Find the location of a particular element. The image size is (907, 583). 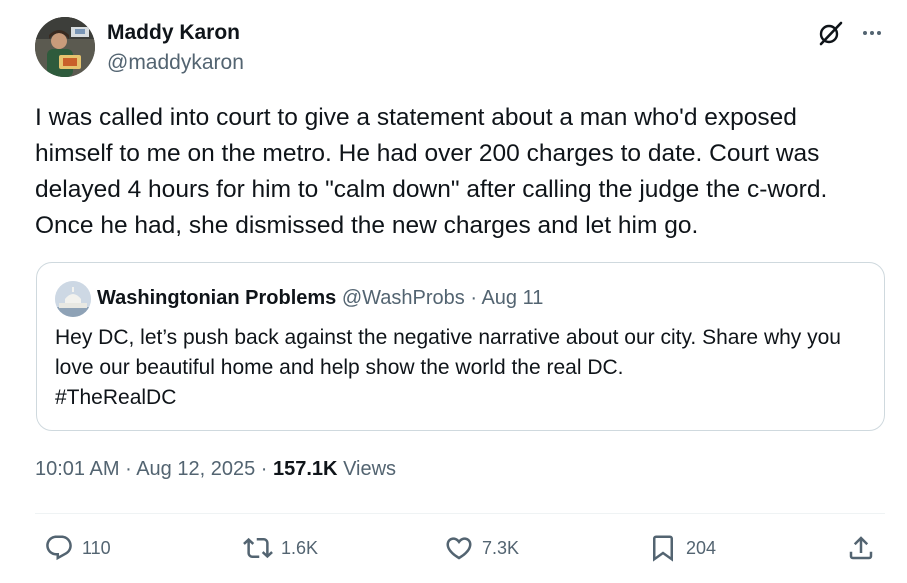

tweet-meta: 10:01 AM · Aug 12, 2025 · 157.1K Views is located at coordinates (215, 469).